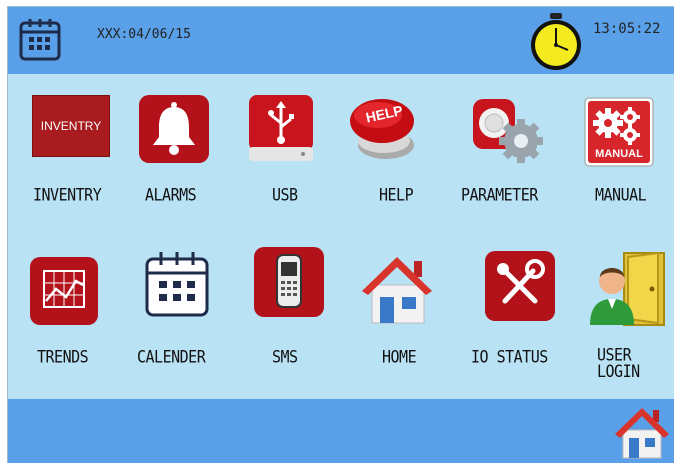 The image size is (674, 463). What do you see at coordinates (556, 42) in the screenshot?
I see `clock-icon` at bounding box center [556, 42].